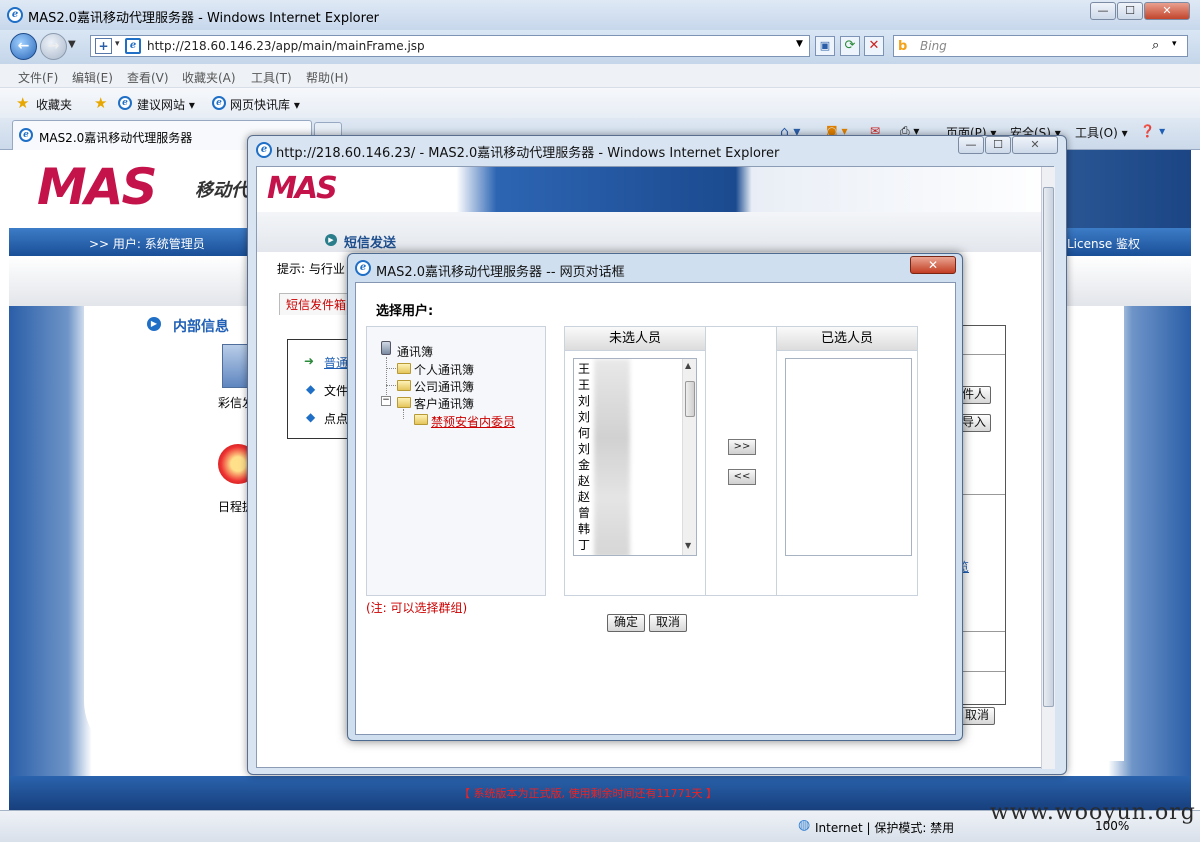  What do you see at coordinates (668, 623) in the screenshot?
I see `cancel-button: 取消` at bounding box center [668, 623].